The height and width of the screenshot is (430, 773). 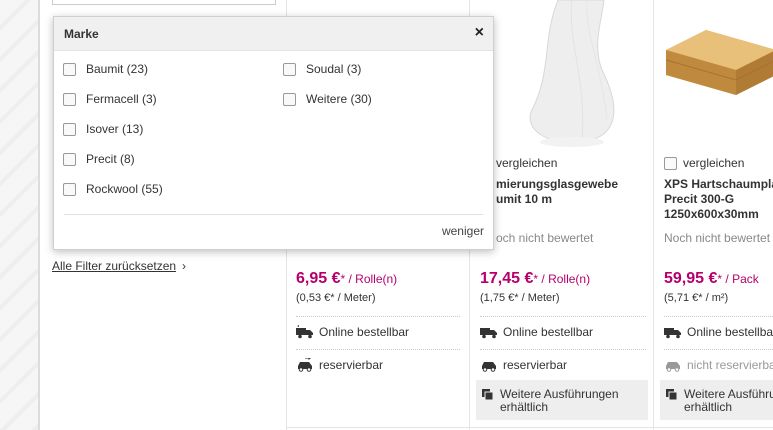 What do you see at coordinates (334, 69) in the screenshot?
I see `option-label: Soudal (3)` at bounding box center [334, 69].